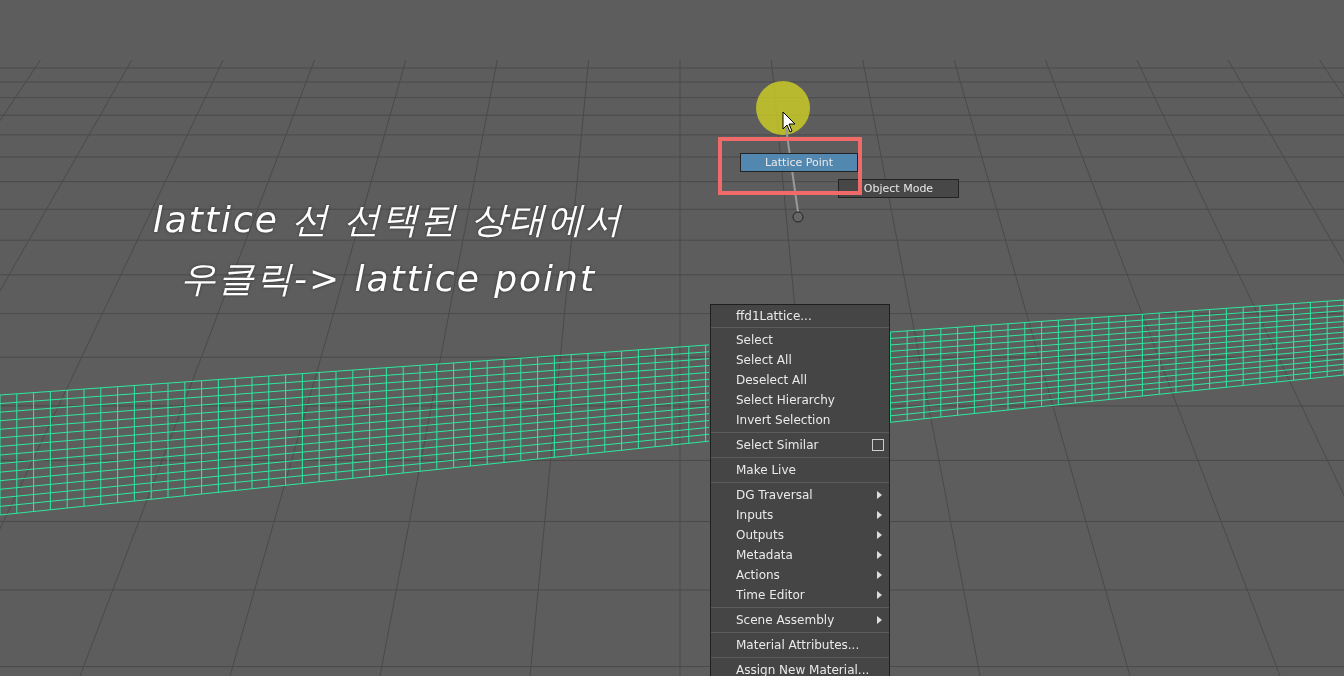 Image resolution: width=1344 pixels, height=676 pixels. What do you see at coordinates (878, 445) in the screenshot?
I see `option-box-icon` at bounding box center [878, 445].